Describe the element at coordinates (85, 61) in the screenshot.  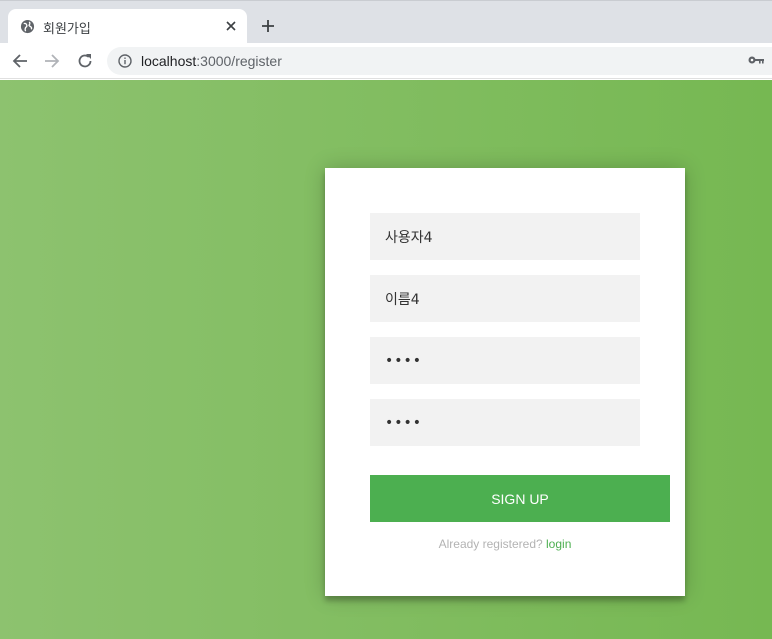
I see `reload-icon` at that location.